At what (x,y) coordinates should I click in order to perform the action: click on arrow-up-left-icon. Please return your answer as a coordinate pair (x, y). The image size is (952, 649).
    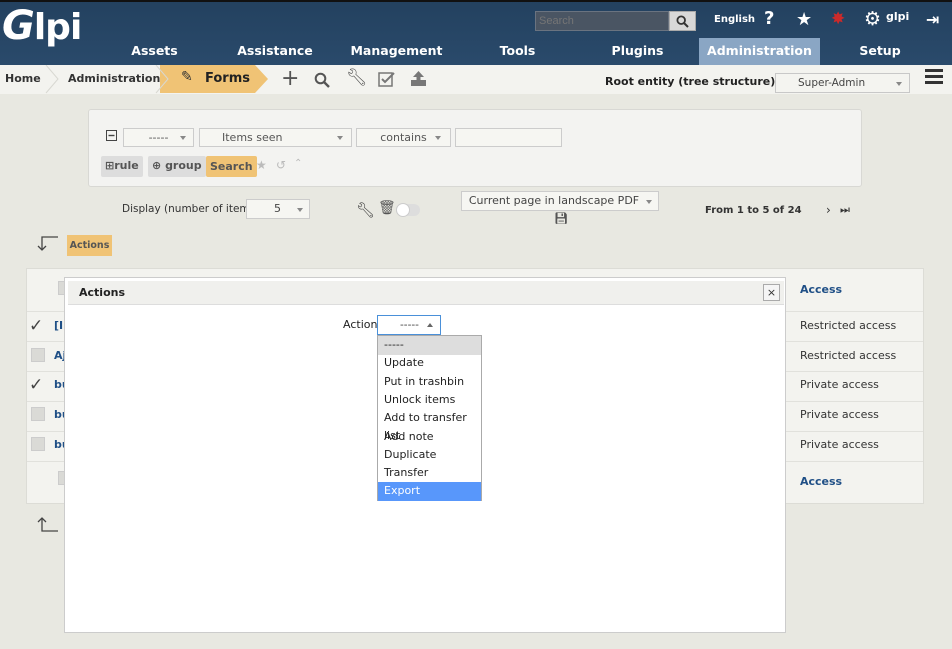
    Looking at the image, I should click on (47, 524).